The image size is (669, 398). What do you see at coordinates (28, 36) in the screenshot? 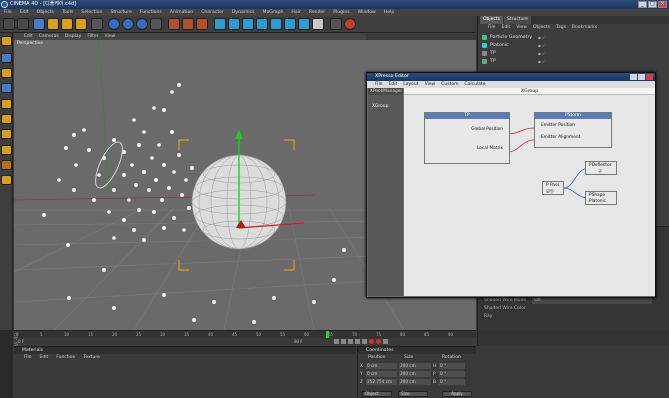
I see `viewport-menu-edit: Edit` at bounding box center [28, 36].